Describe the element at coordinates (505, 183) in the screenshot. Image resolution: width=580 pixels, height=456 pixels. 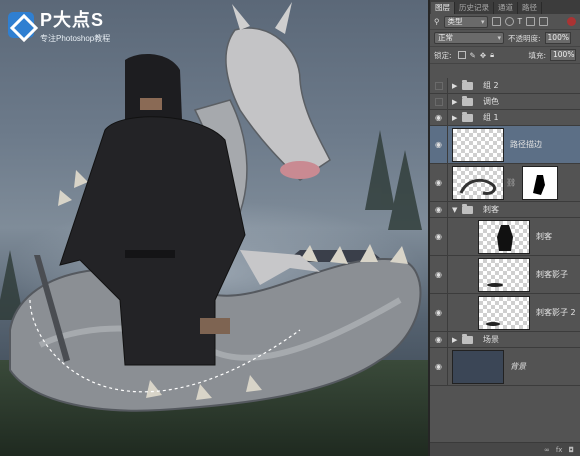
I see `layer-row: ◉ ⛓︎` at that location.